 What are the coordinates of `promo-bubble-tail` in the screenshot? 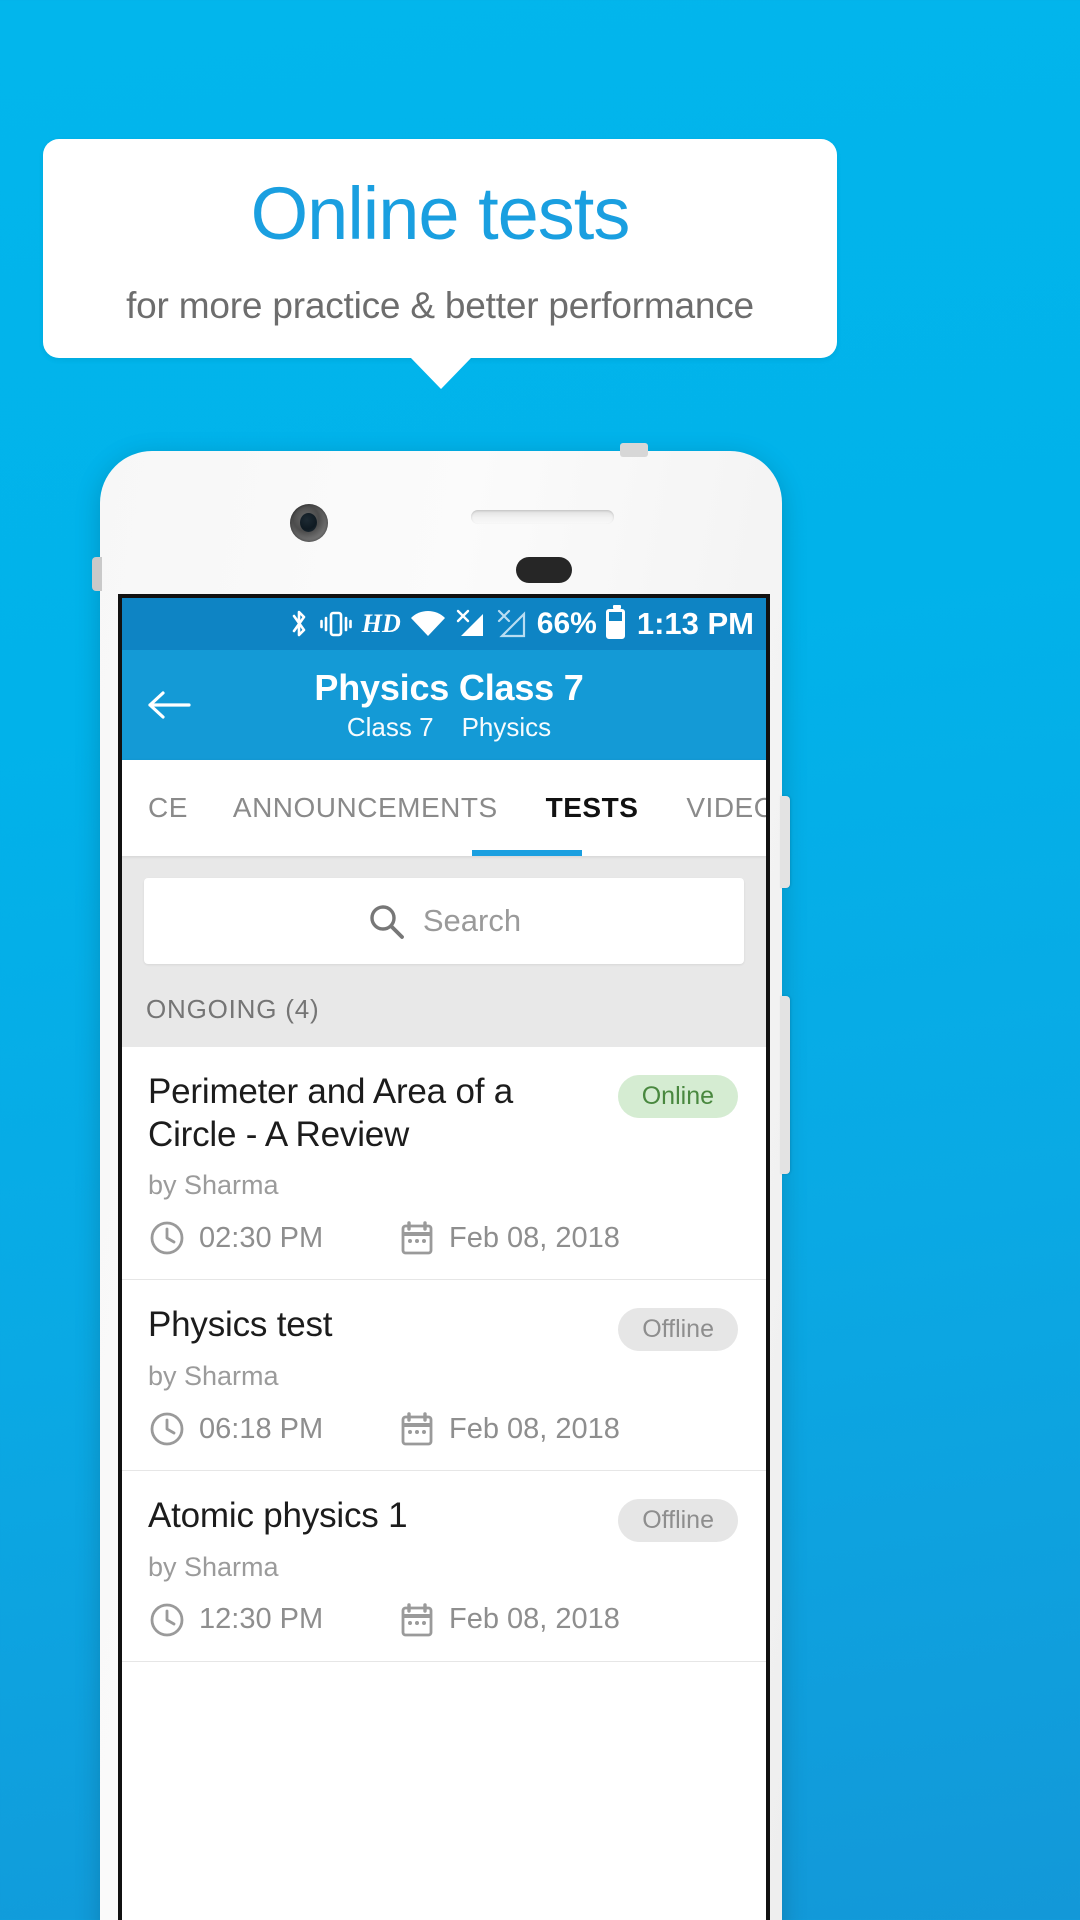 It's located at (441, 373).